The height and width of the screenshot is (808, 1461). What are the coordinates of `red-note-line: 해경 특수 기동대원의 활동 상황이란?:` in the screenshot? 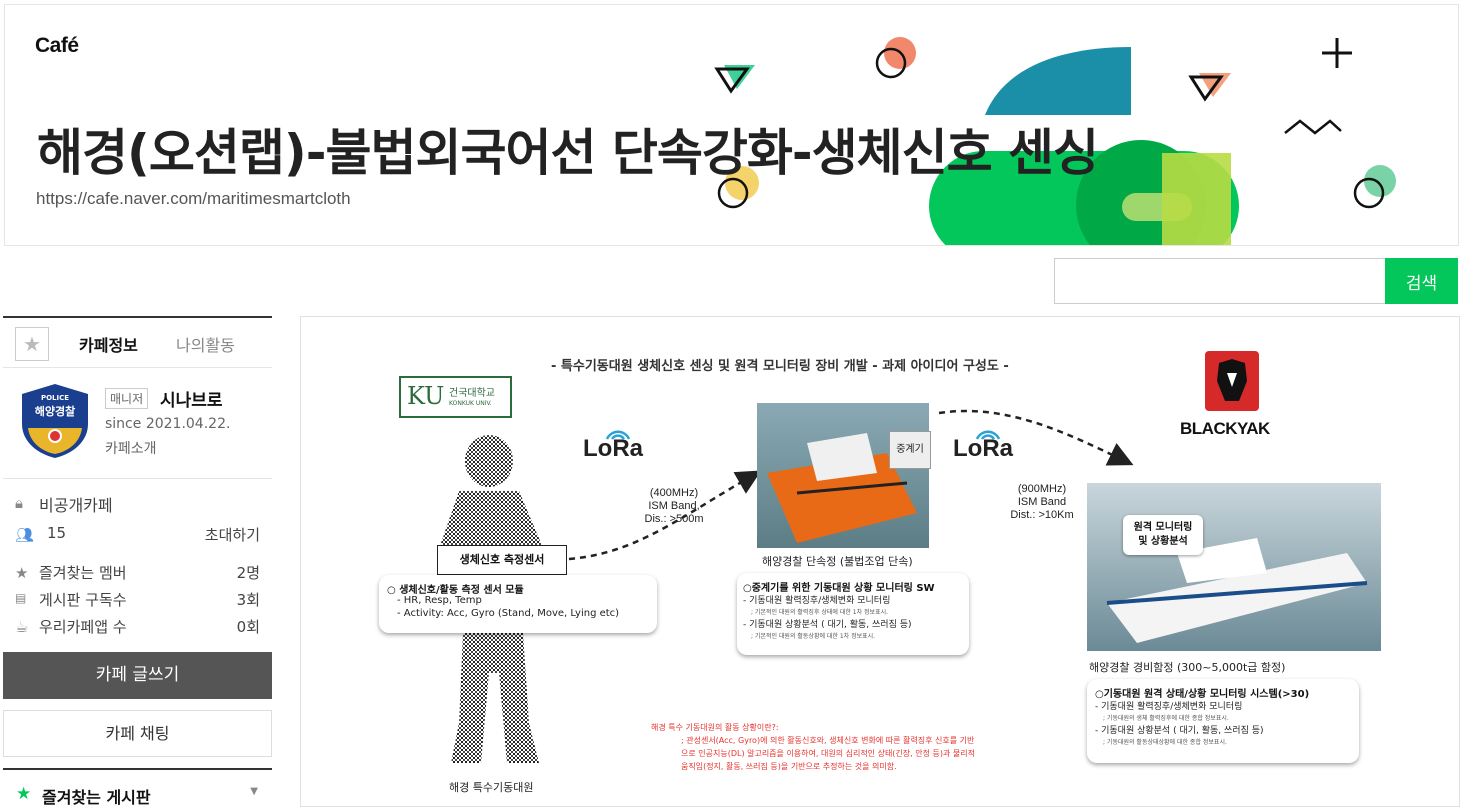 It's located at (715, 727).